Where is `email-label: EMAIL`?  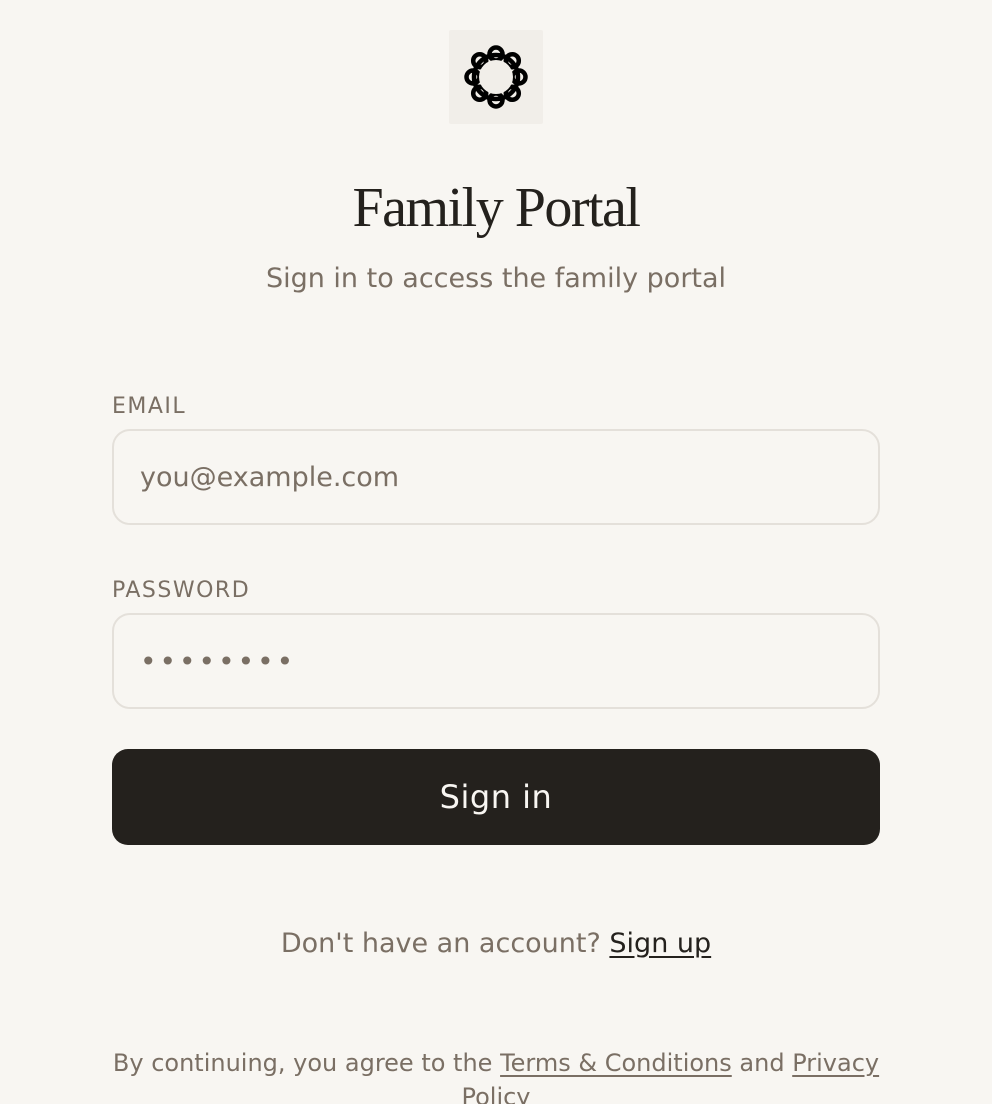
email-label: EMAIL is located at coordinates (149, 406).